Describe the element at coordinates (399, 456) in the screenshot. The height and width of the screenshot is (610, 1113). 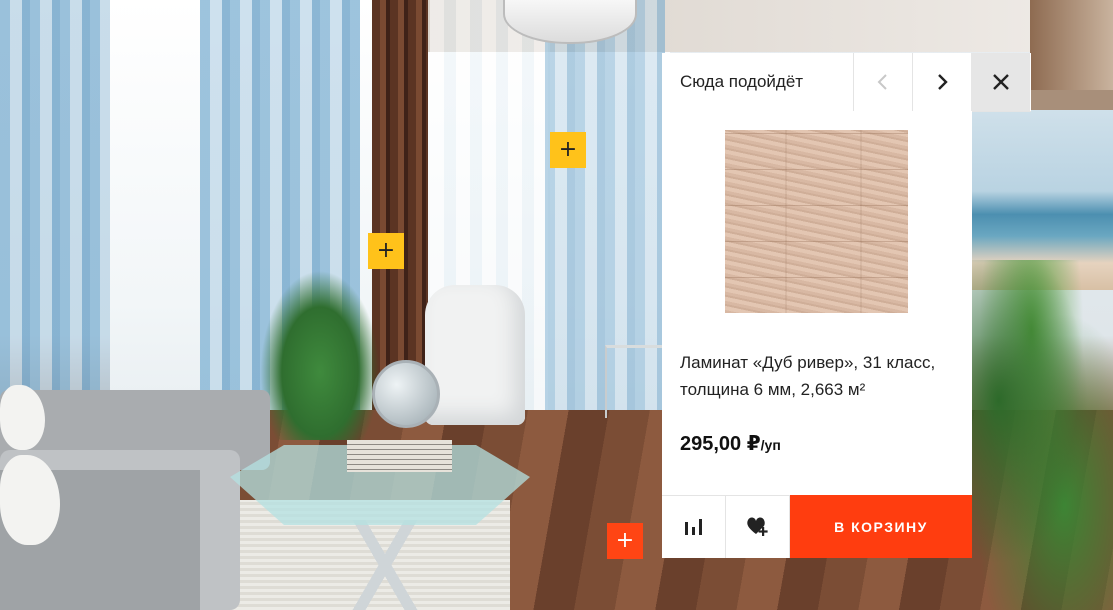
I see `books-stack` at that location.